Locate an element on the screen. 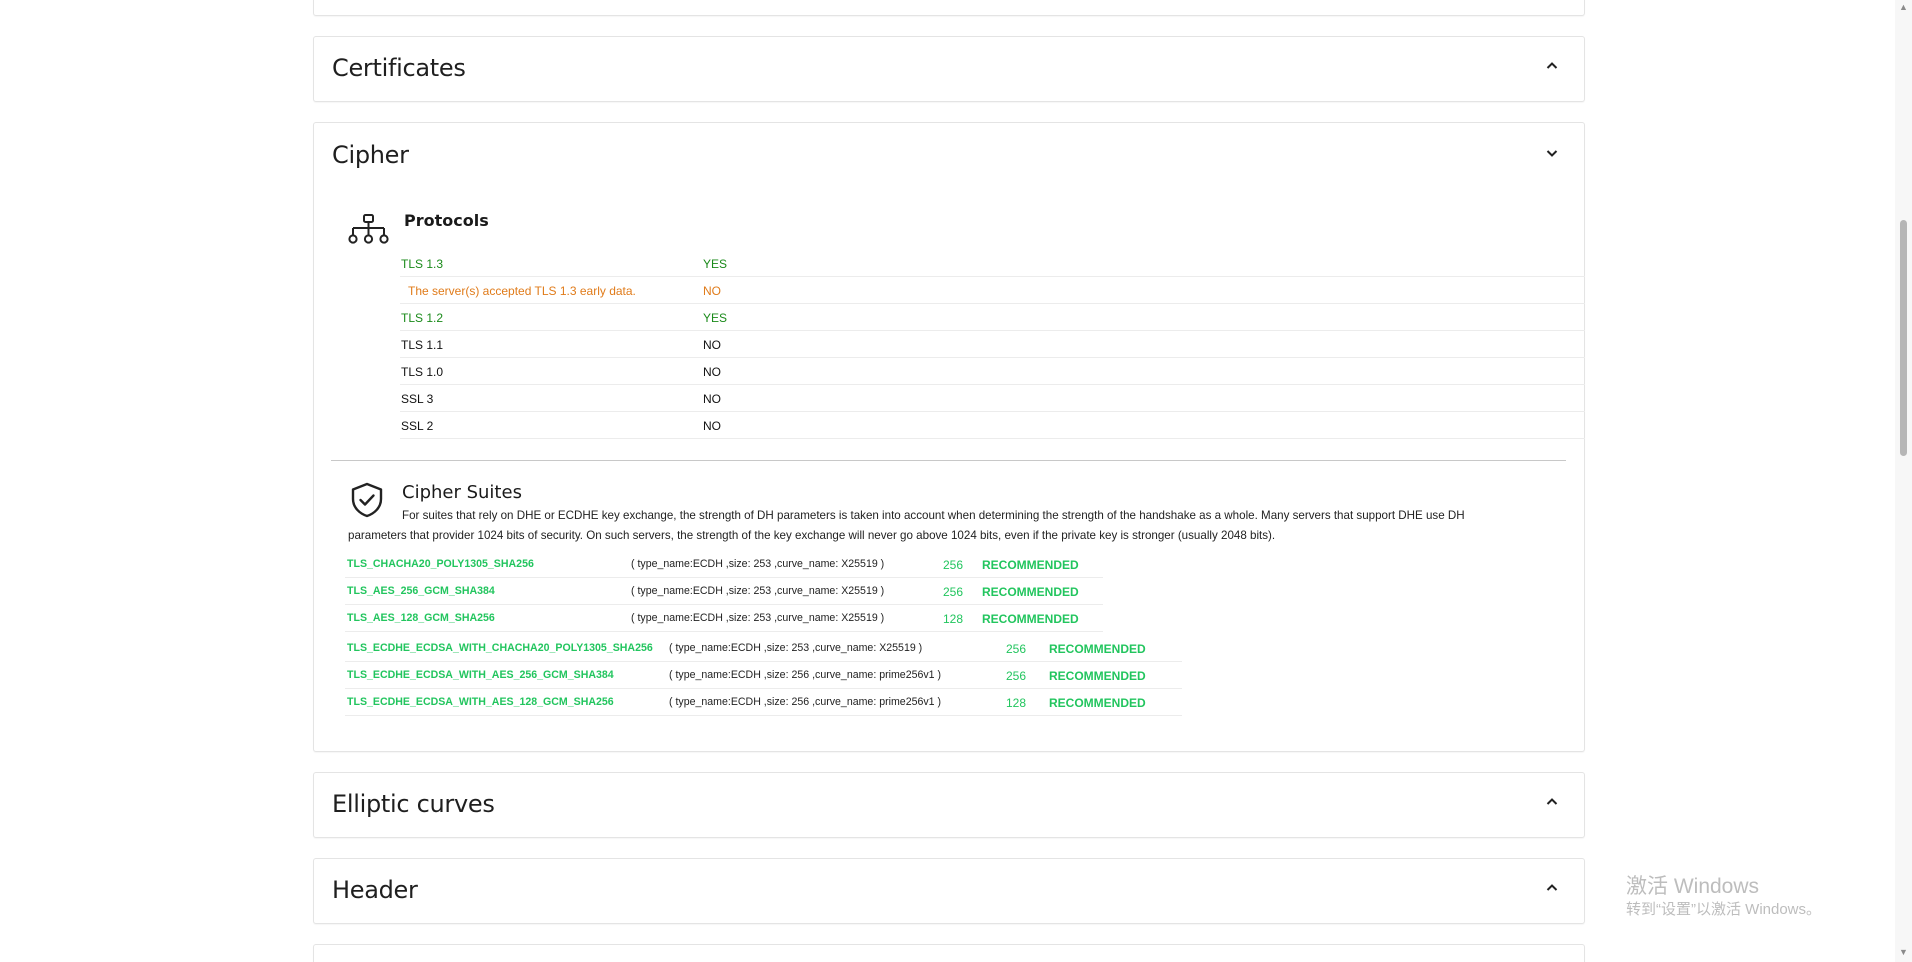  protocol-row: TLS 1.0 NO is located at coordinates (992, 371).